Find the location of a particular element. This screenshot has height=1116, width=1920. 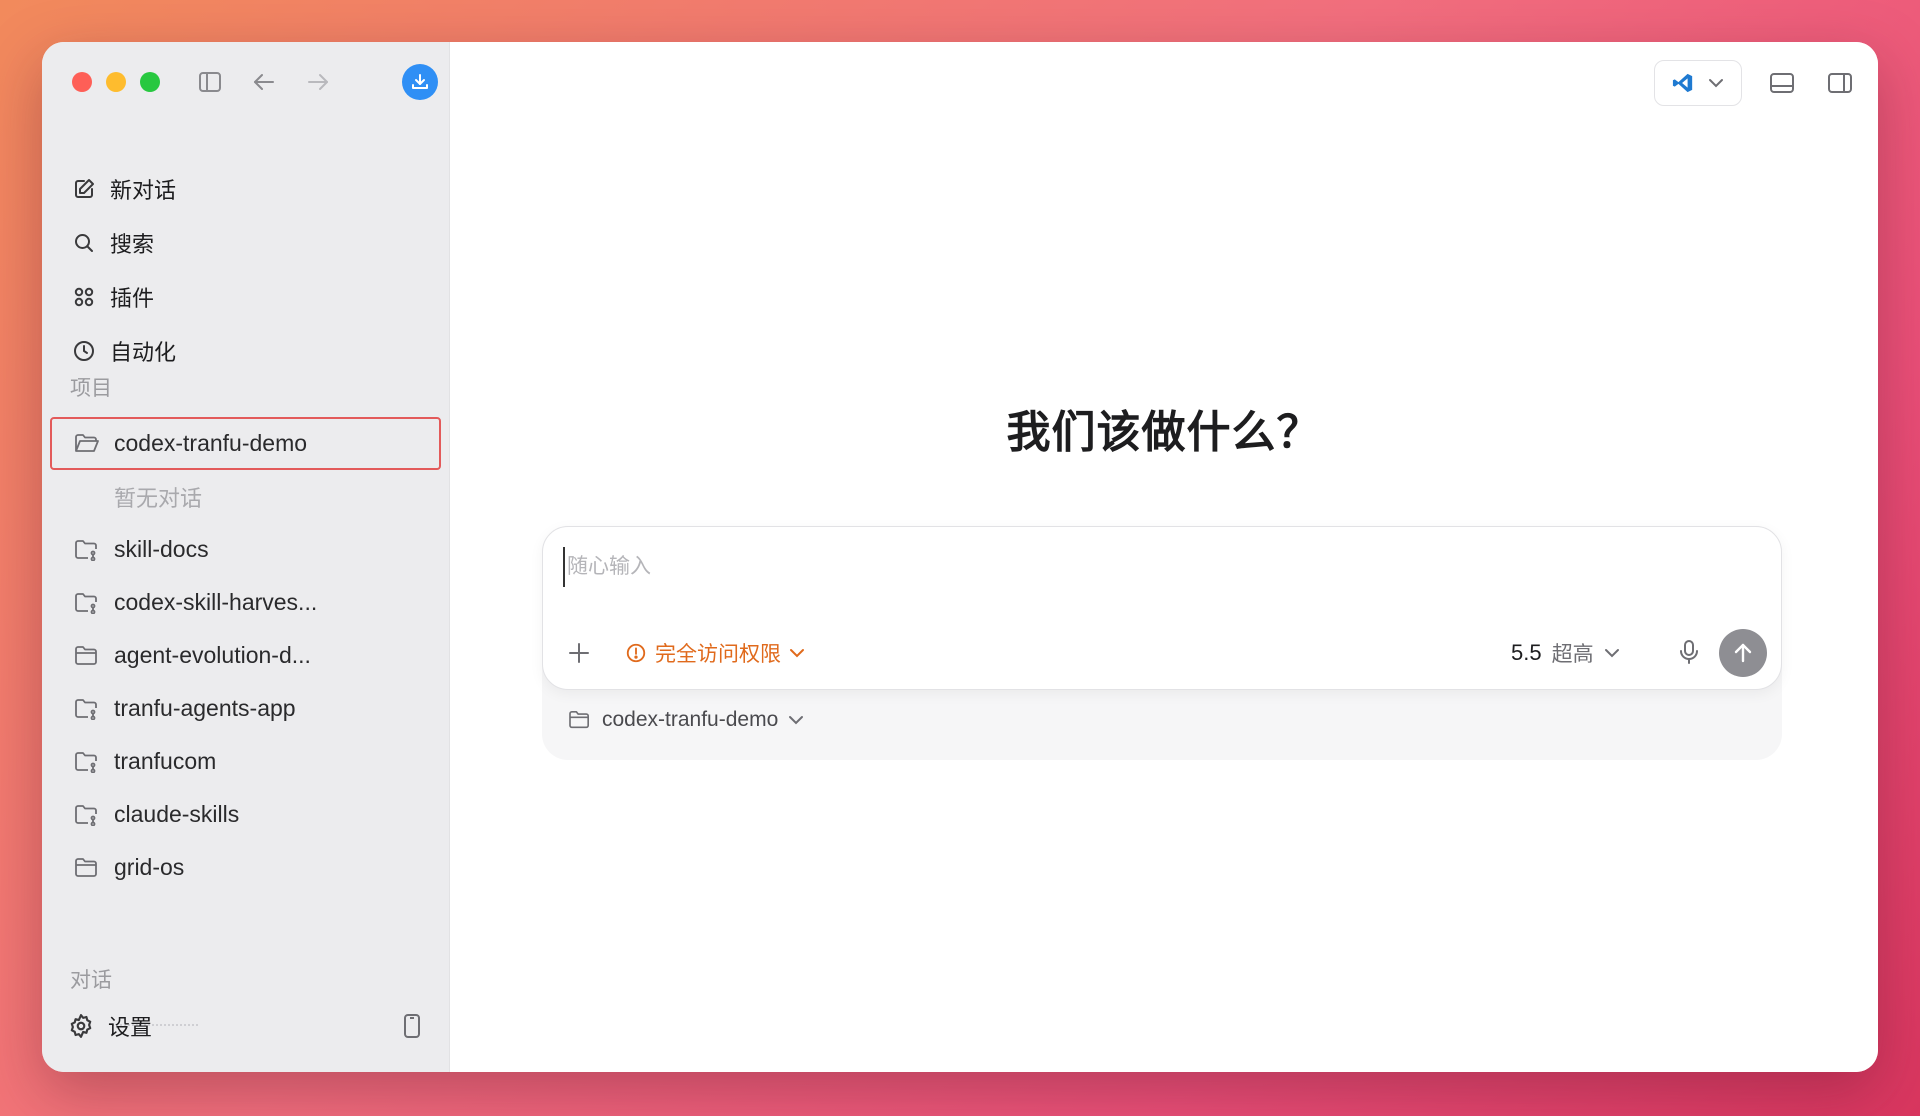

maximize-window-button is located at coordinates (150, 82).